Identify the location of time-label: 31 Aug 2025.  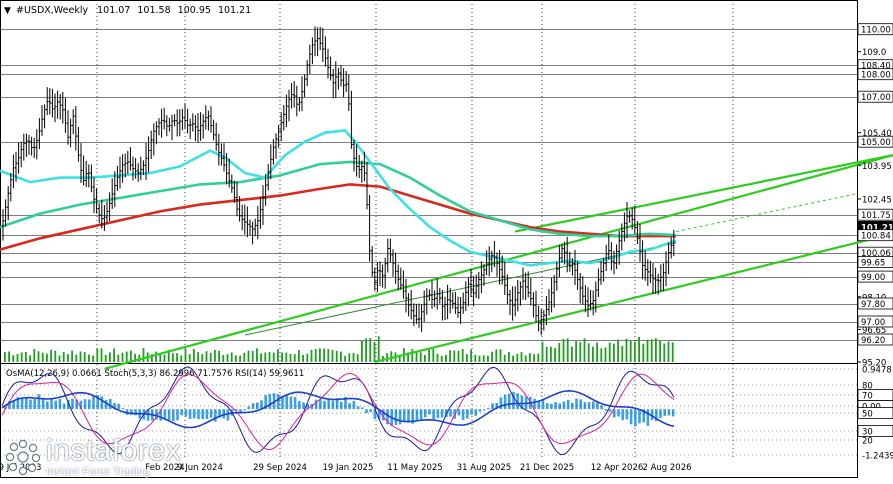
(484, 468).